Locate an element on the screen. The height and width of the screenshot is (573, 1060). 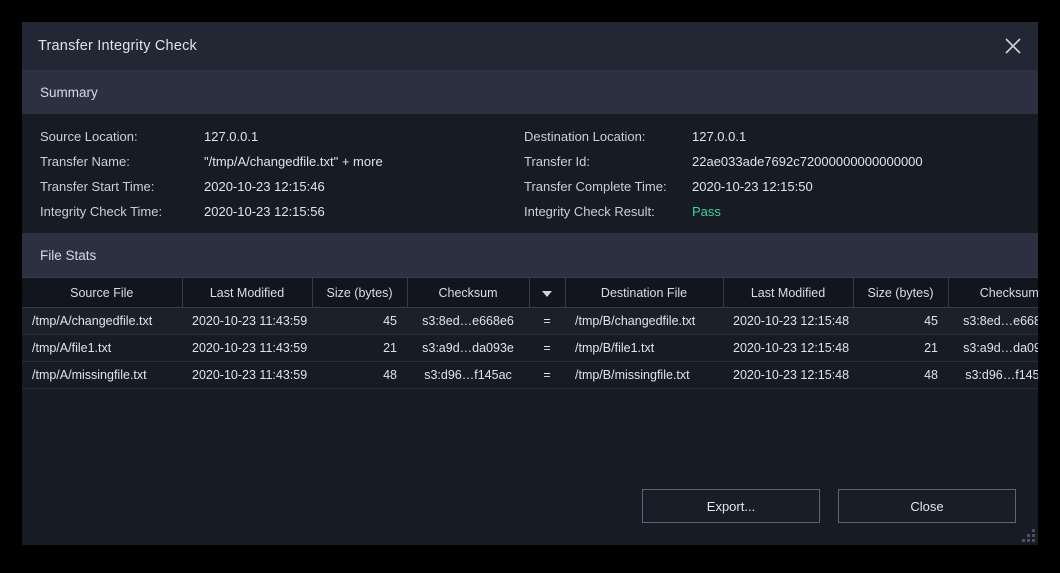
transfer-id-label: Transfer Id: is located at coordinates (557, 161).